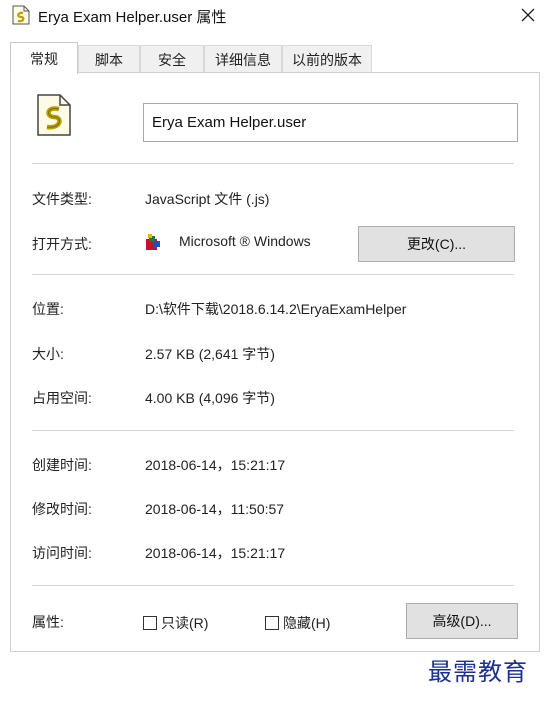 The image size is (549, 701). What do you see at coordinates (48, 309) in the screenshot?
I see `location-label: 位置:` at bounding box center [48, 309].